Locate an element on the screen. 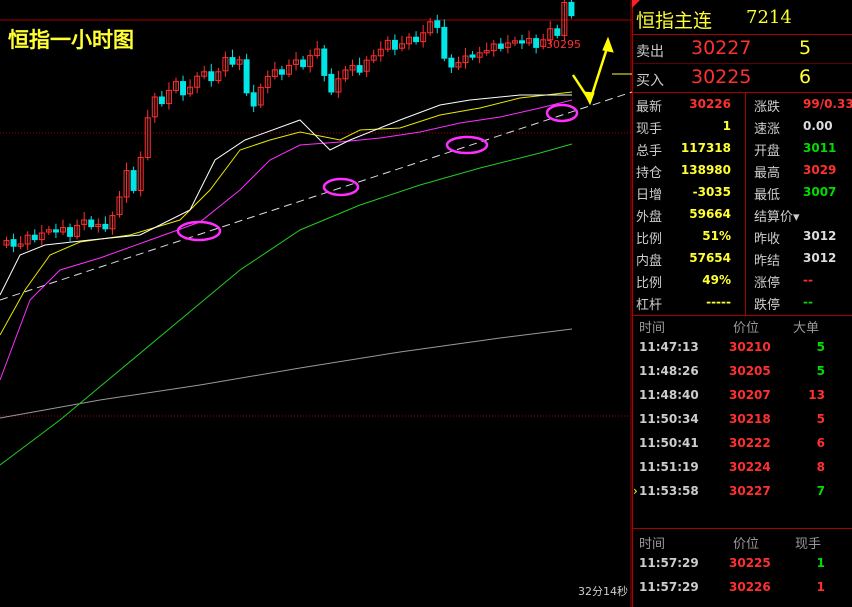 The height and width of the screenshot is (607, 852). stat-row: 比例 51% 昨收 3012 is located at coordinates (742, 236).